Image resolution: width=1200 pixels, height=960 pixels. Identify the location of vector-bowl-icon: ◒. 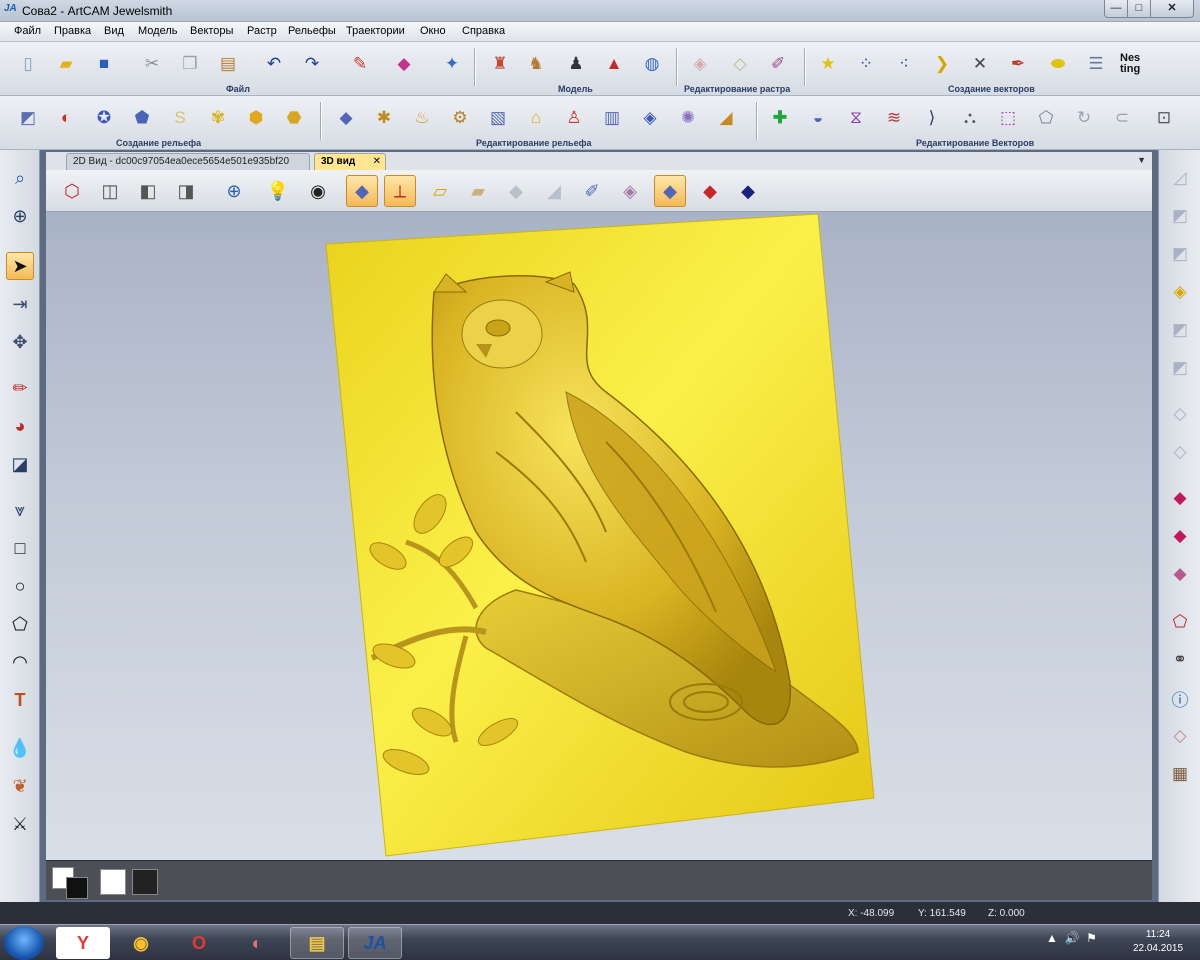
(818, 118).